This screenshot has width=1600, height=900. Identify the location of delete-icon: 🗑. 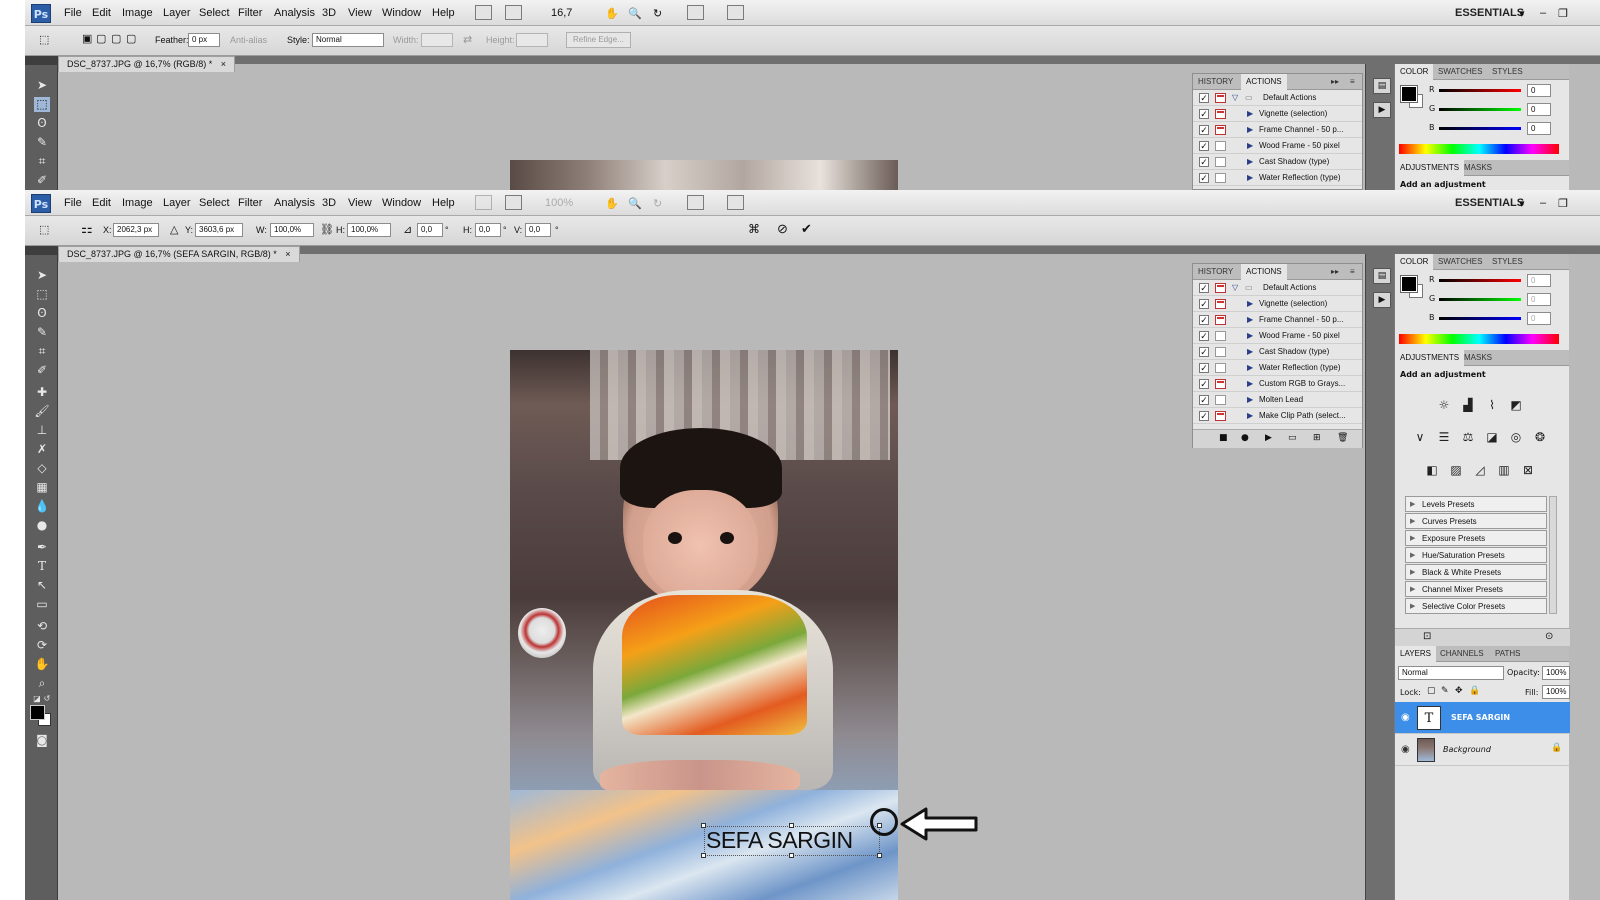
(1342, 438).